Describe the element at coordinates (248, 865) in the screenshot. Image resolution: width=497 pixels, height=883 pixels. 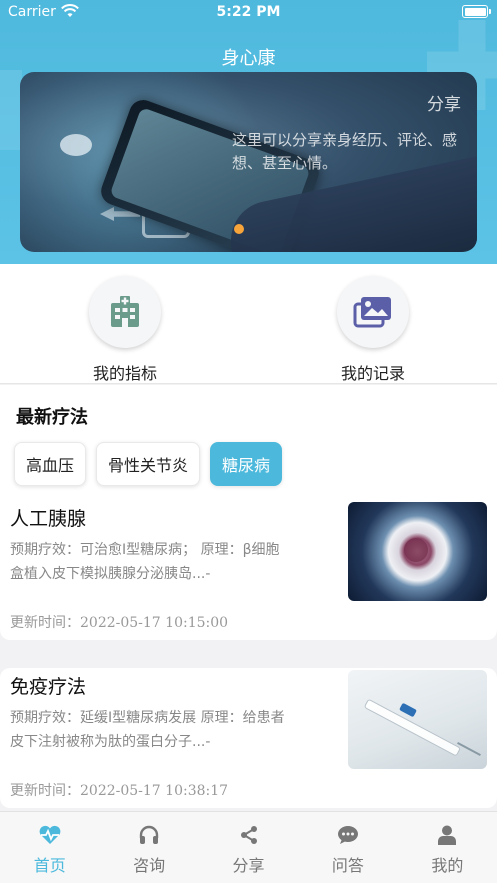
I see `tab-label: 分享` at that location.